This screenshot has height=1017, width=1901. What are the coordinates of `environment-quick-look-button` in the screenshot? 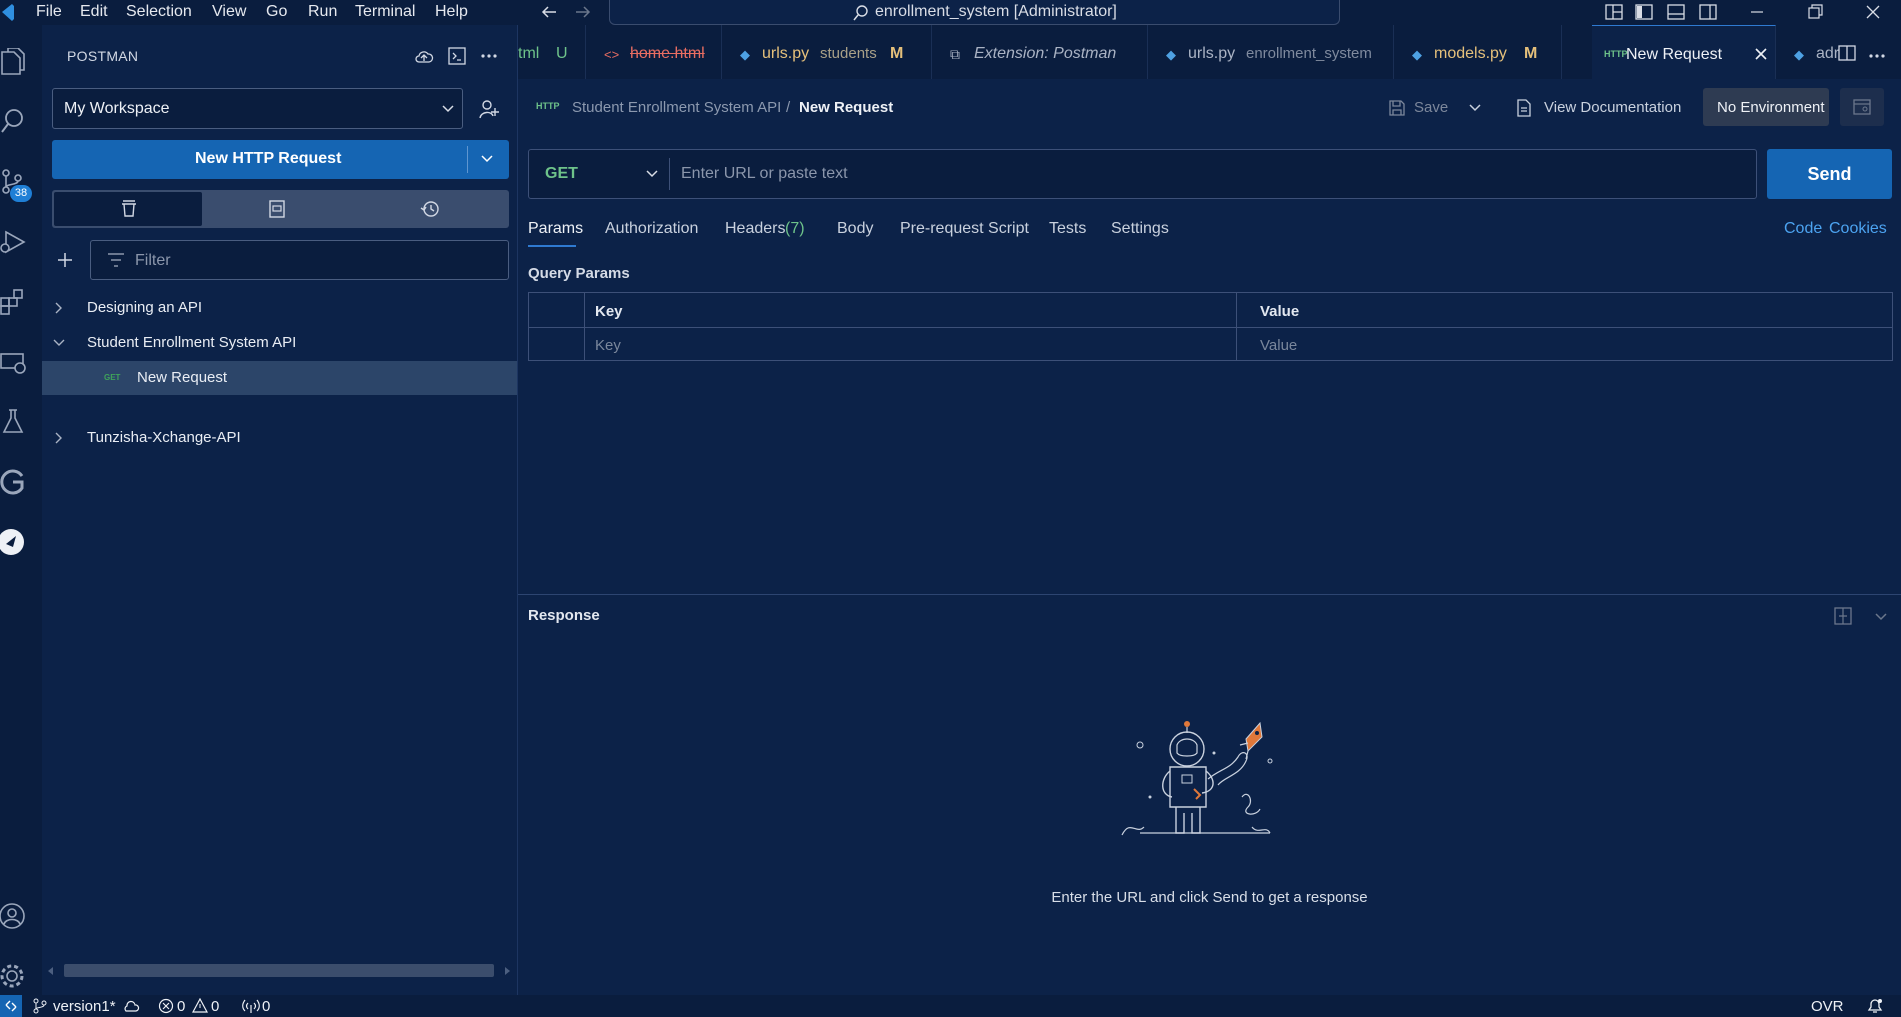 It's located at (1862, 107).